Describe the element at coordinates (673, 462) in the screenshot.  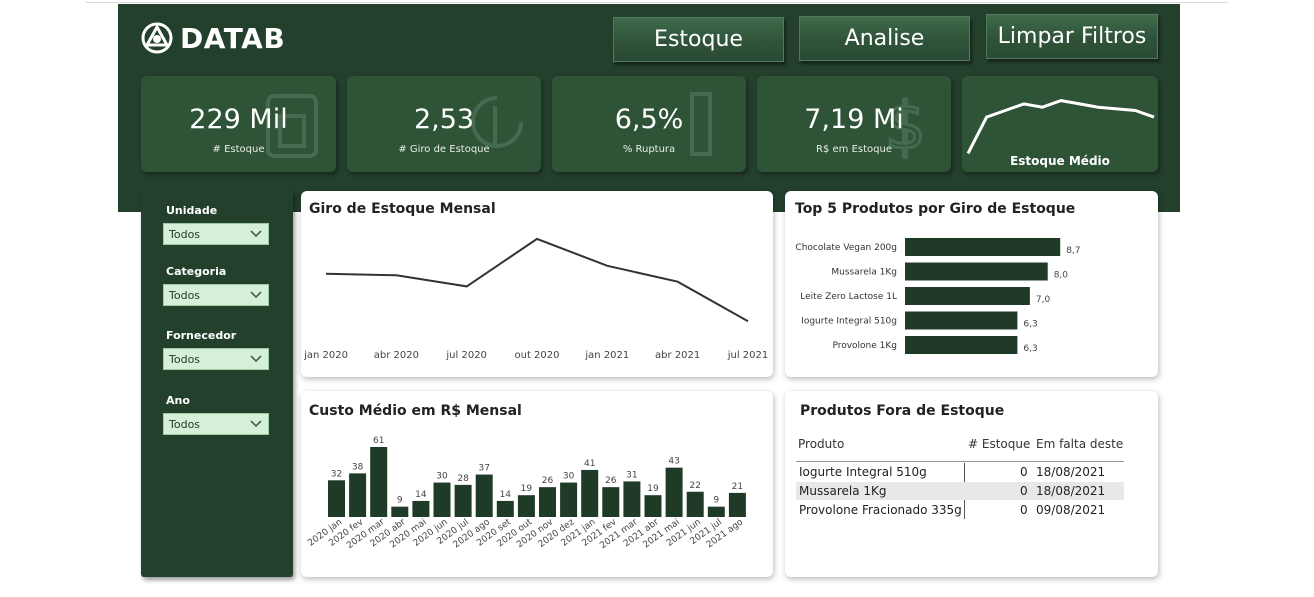
I see `custo-value-label: 43` at that location.